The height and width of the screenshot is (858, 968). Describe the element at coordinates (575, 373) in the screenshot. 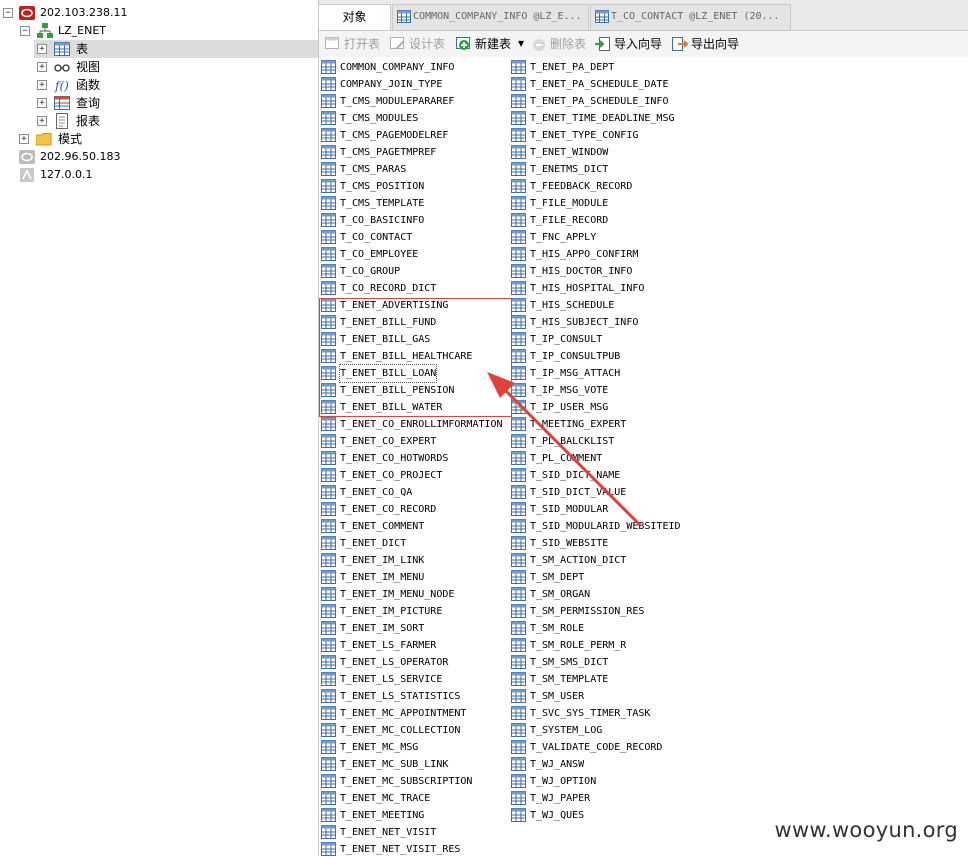

I see `table-name: T_IP_MSG_ATTACH` at that location.